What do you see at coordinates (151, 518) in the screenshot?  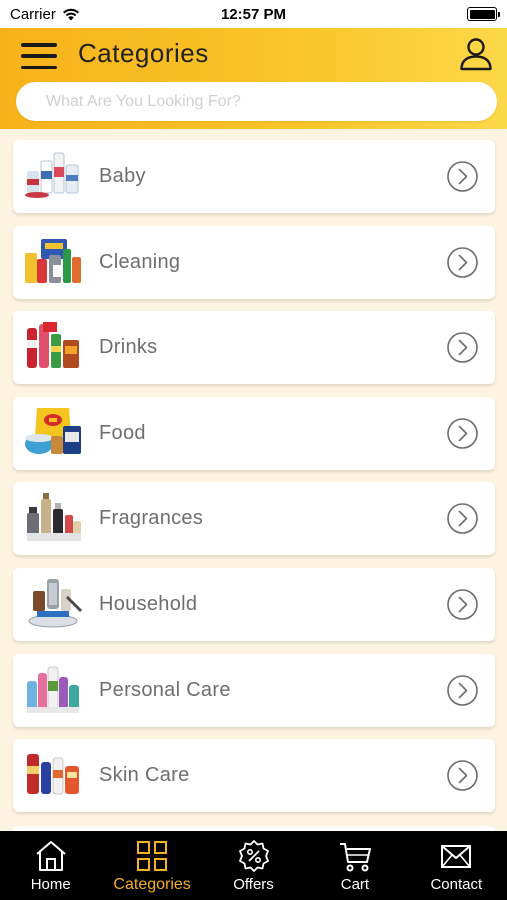 I see `category-label: Fragrances` at bounding box center [151, 518].